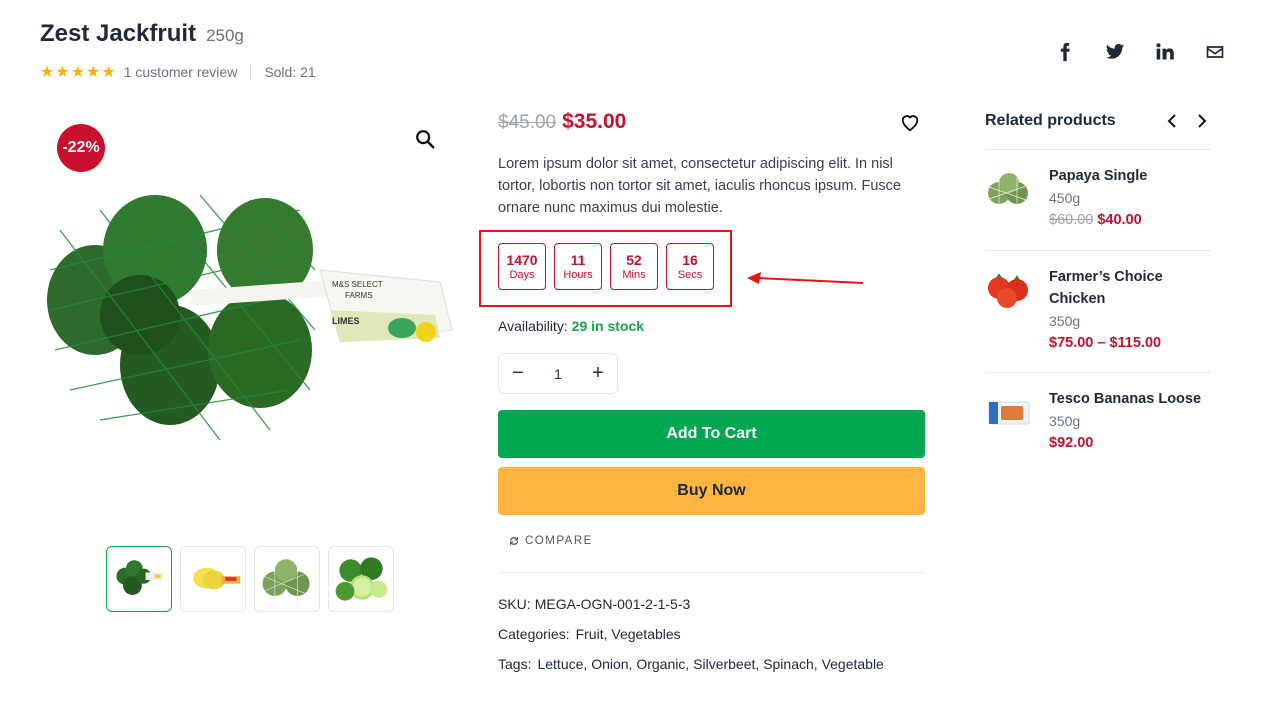  I want to click on related-item: Tesco Bananas Loose 350g $92.00, so click(1097, 421).